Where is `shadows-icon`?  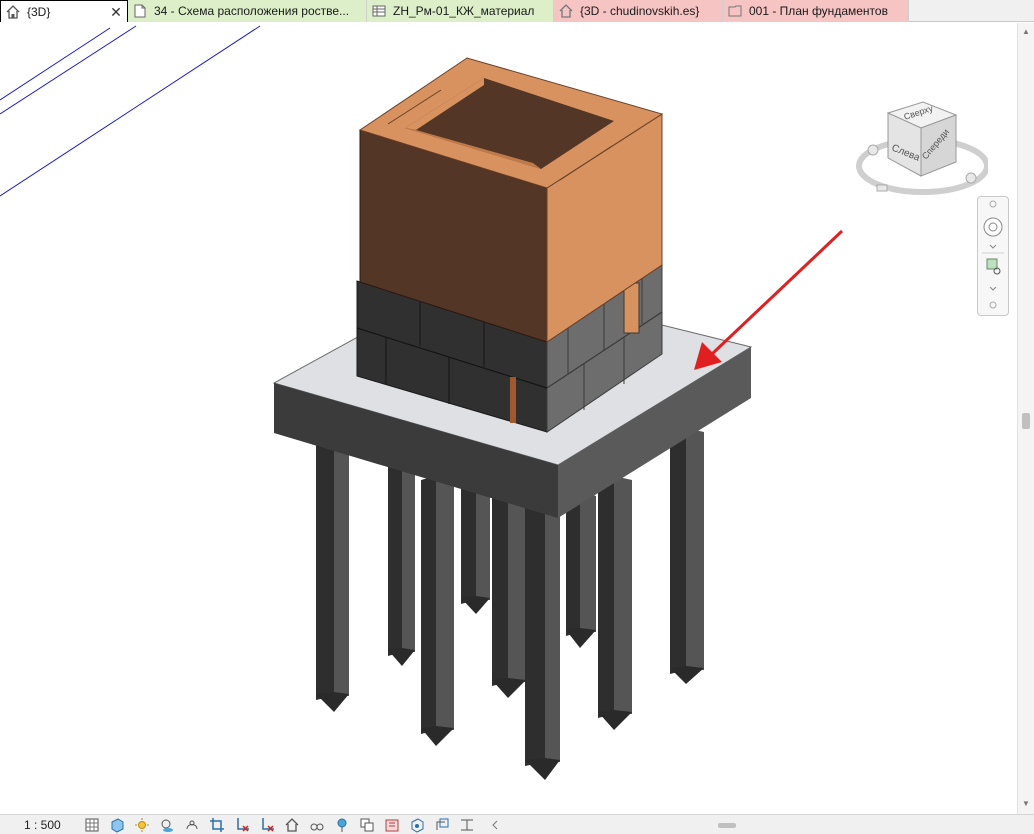 shadows-icon is located at coordinates (167, 825).